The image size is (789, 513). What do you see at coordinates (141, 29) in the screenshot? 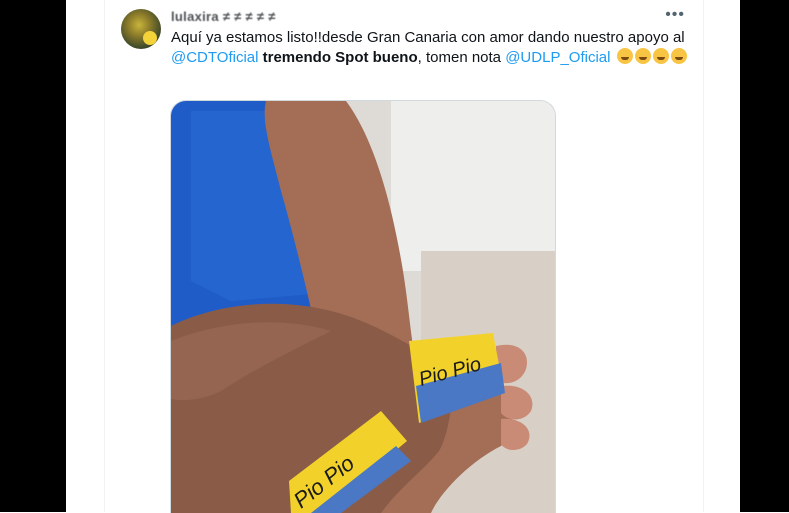
I see `avatar` at bounding box center [141, 29].